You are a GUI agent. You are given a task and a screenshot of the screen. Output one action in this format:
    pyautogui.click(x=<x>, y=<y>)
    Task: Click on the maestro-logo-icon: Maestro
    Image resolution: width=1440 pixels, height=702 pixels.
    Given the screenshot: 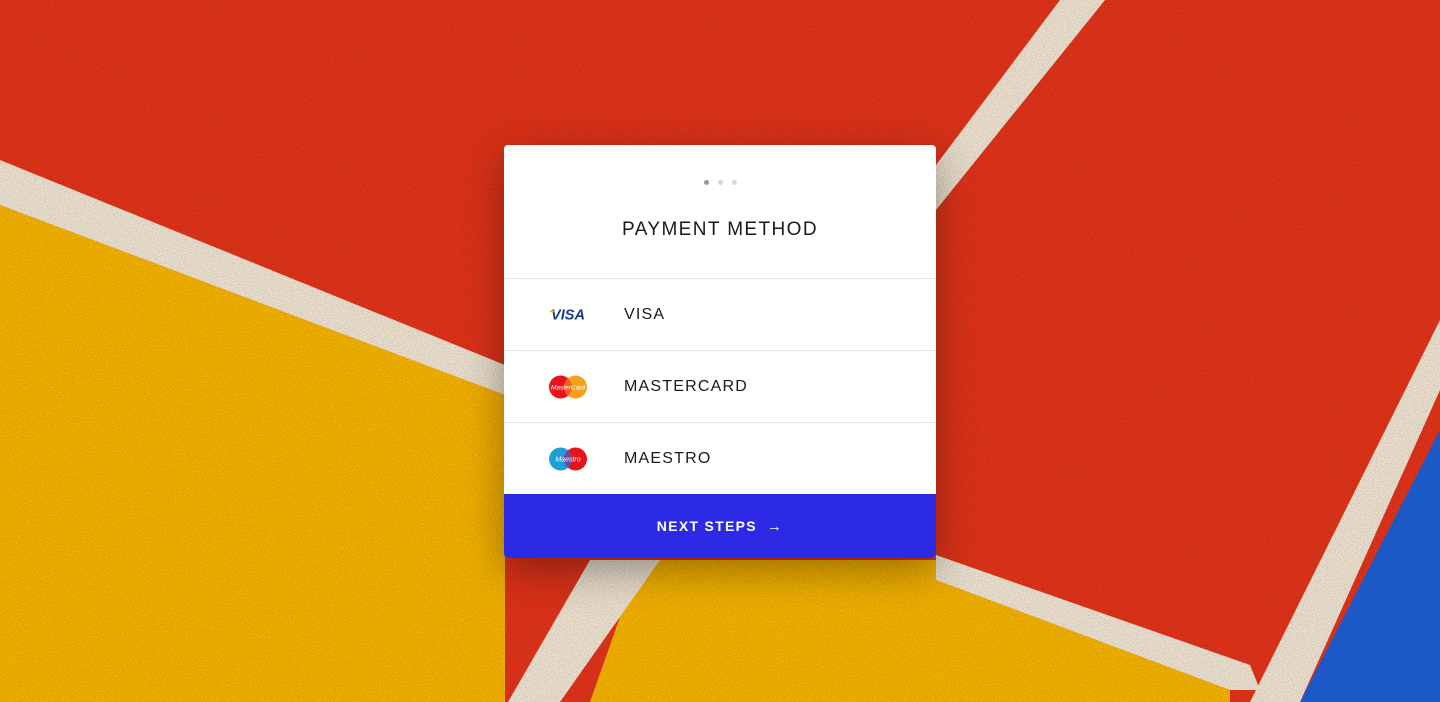 What is the action you would take?
    pyautogui.click(x=568, y=459)
    